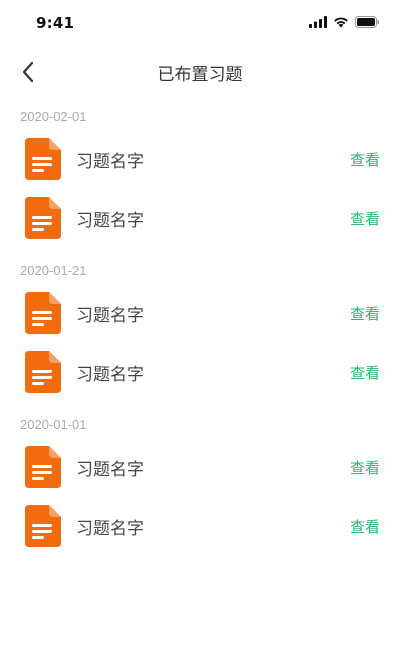  What do you see at coordinates (53, 270) in the screenshot?
I see `group-date: 2020-01-21` at bounding box center [53, 270].